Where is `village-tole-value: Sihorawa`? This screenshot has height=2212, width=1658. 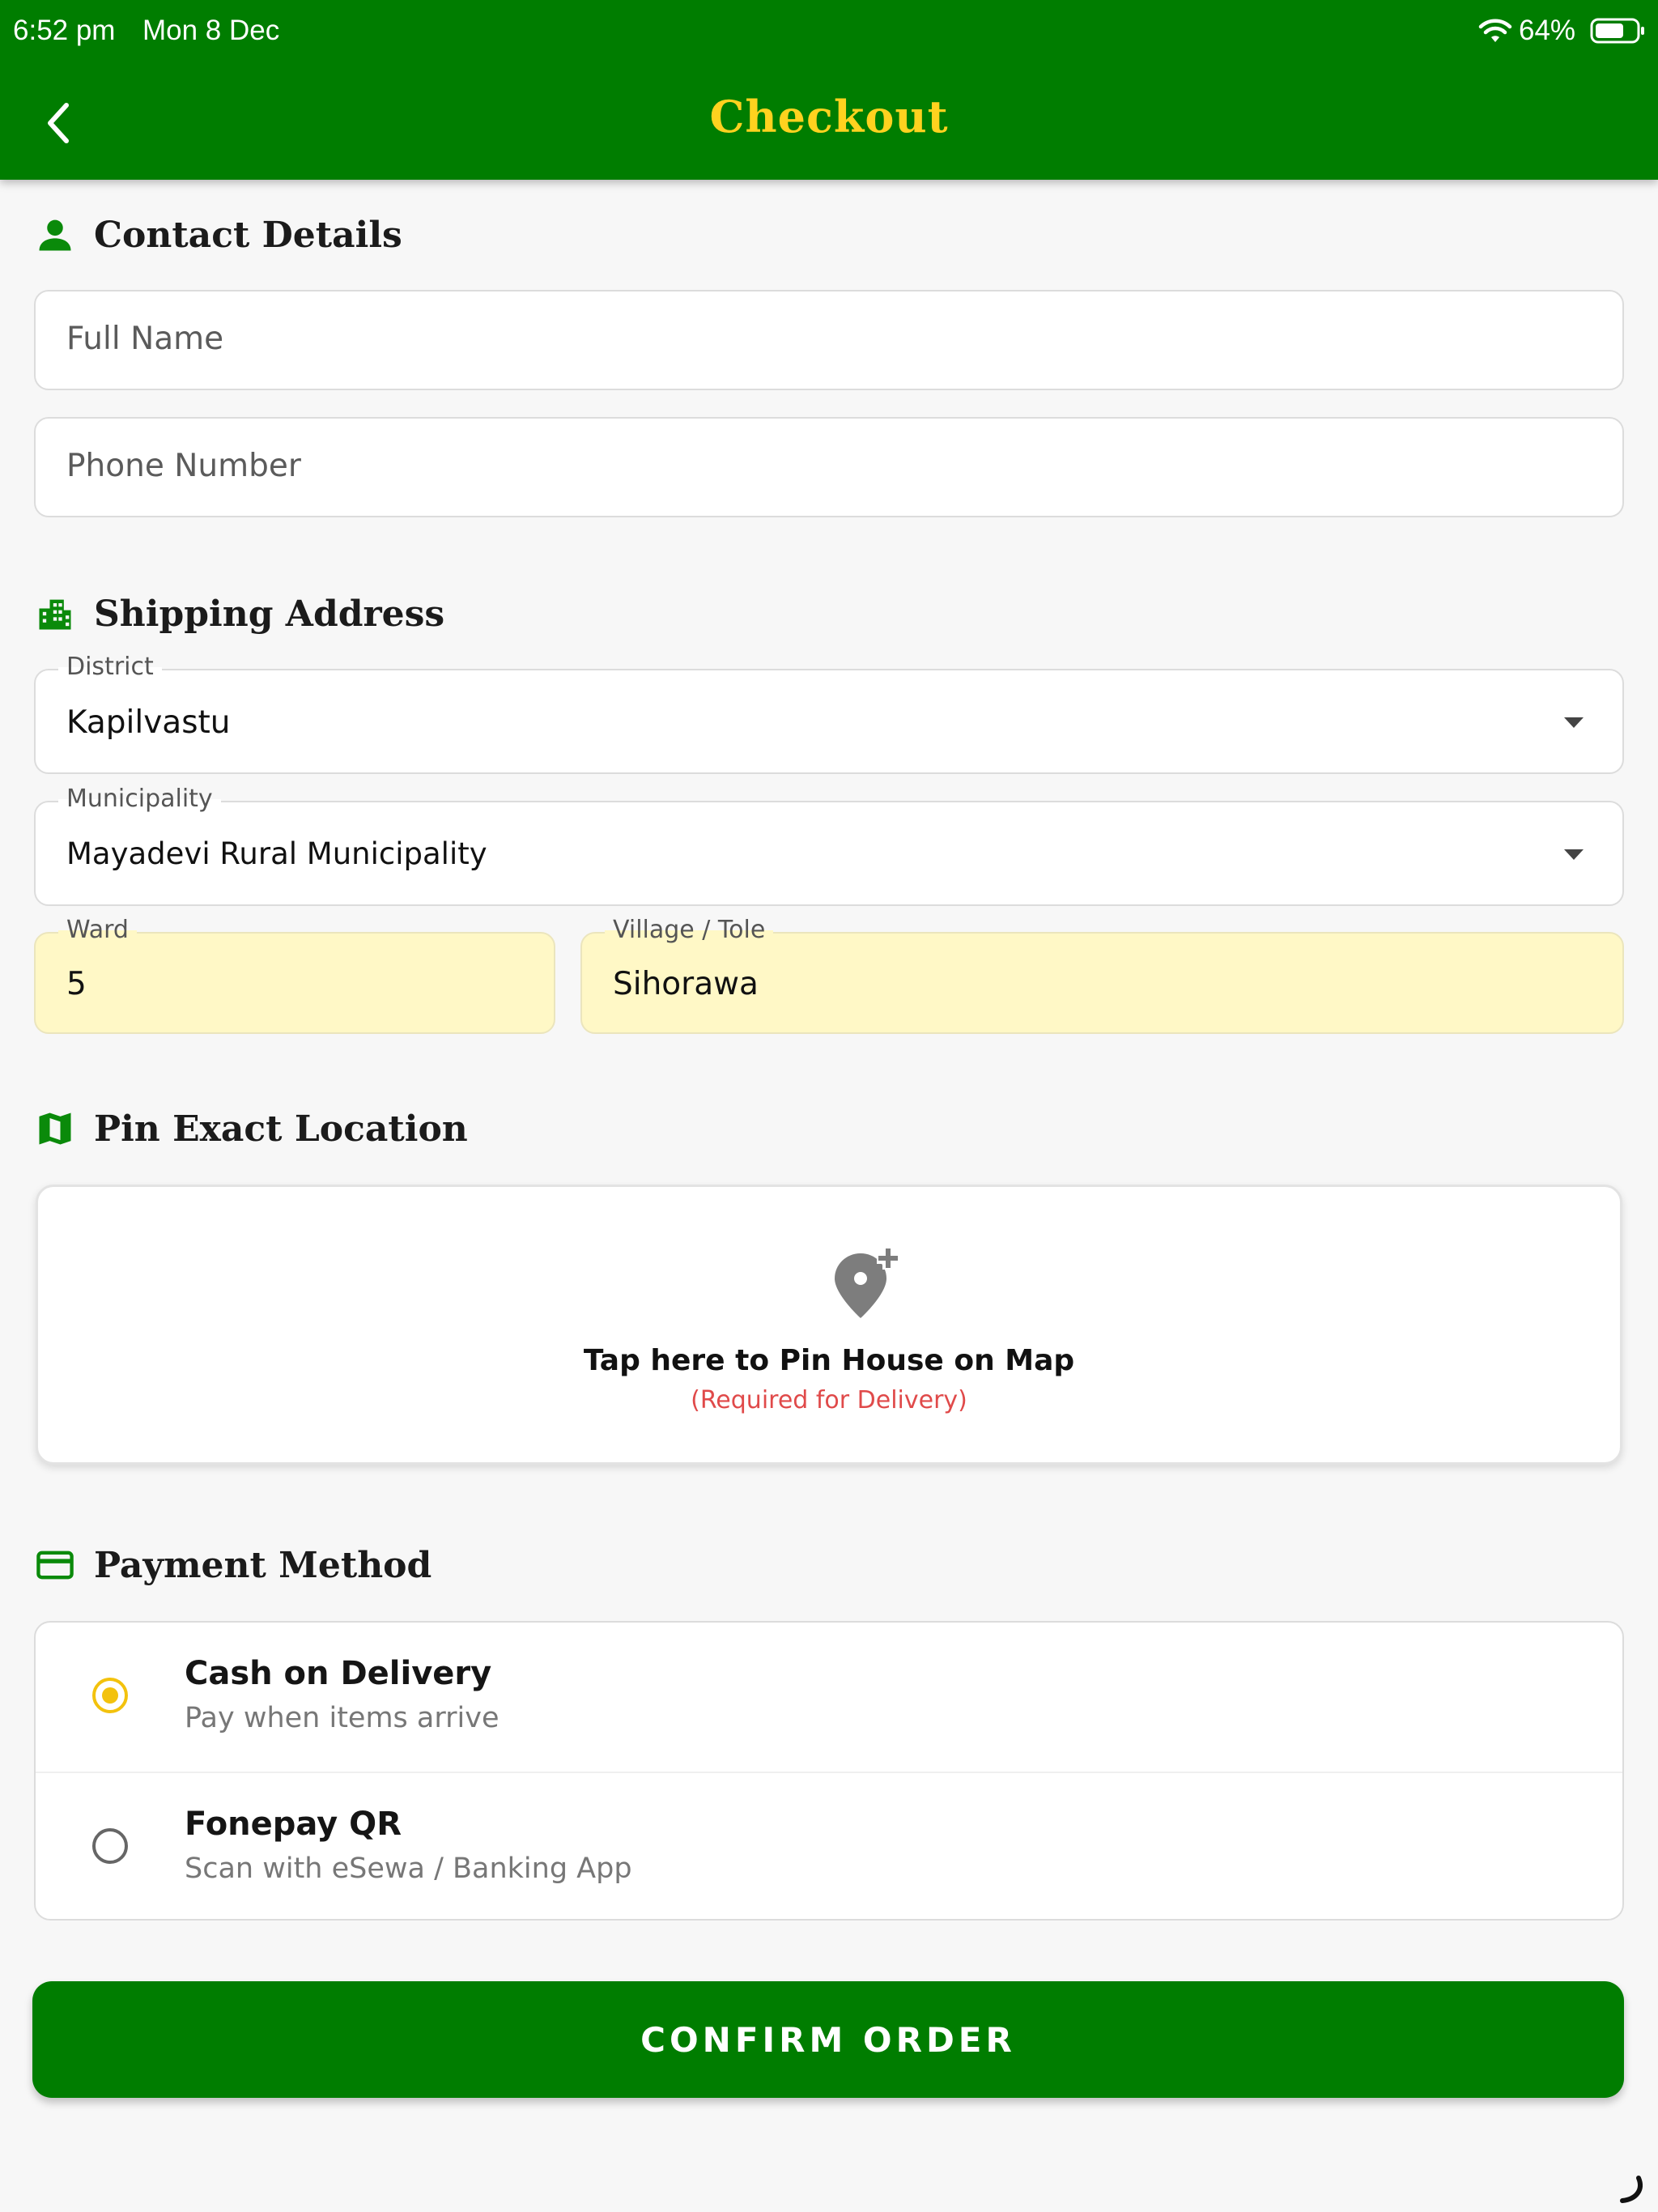
village-tole-value: Sihorawa is located at coordinates (686, 984).